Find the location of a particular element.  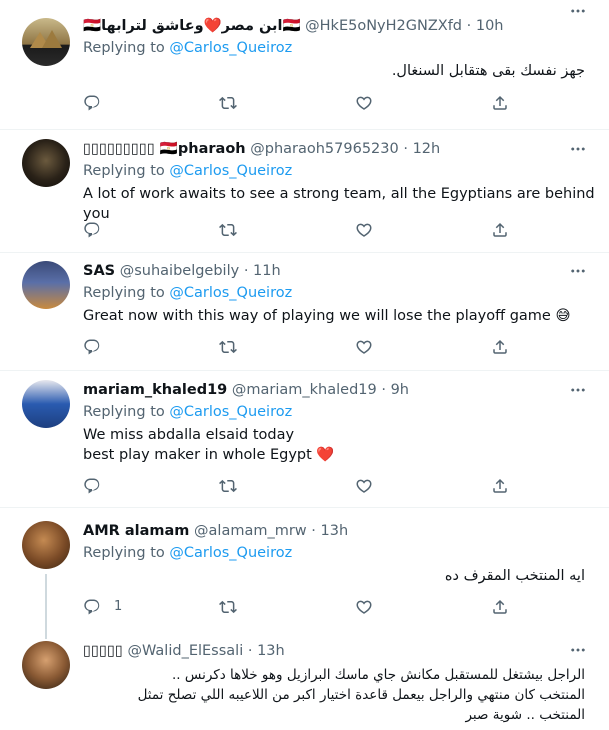

reply-icon: 1 is located at coordinates (102, 608).